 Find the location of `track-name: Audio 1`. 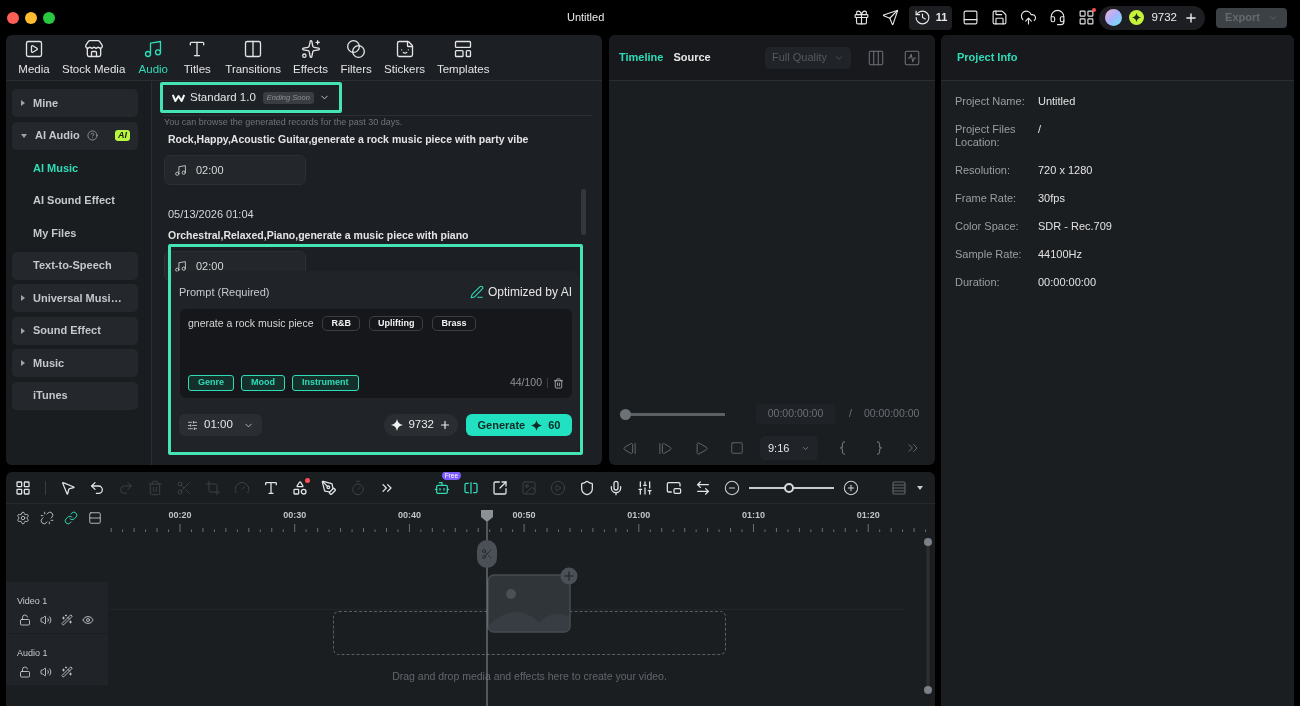

track-name: Audio 1 is located at coordinates (33, 653).